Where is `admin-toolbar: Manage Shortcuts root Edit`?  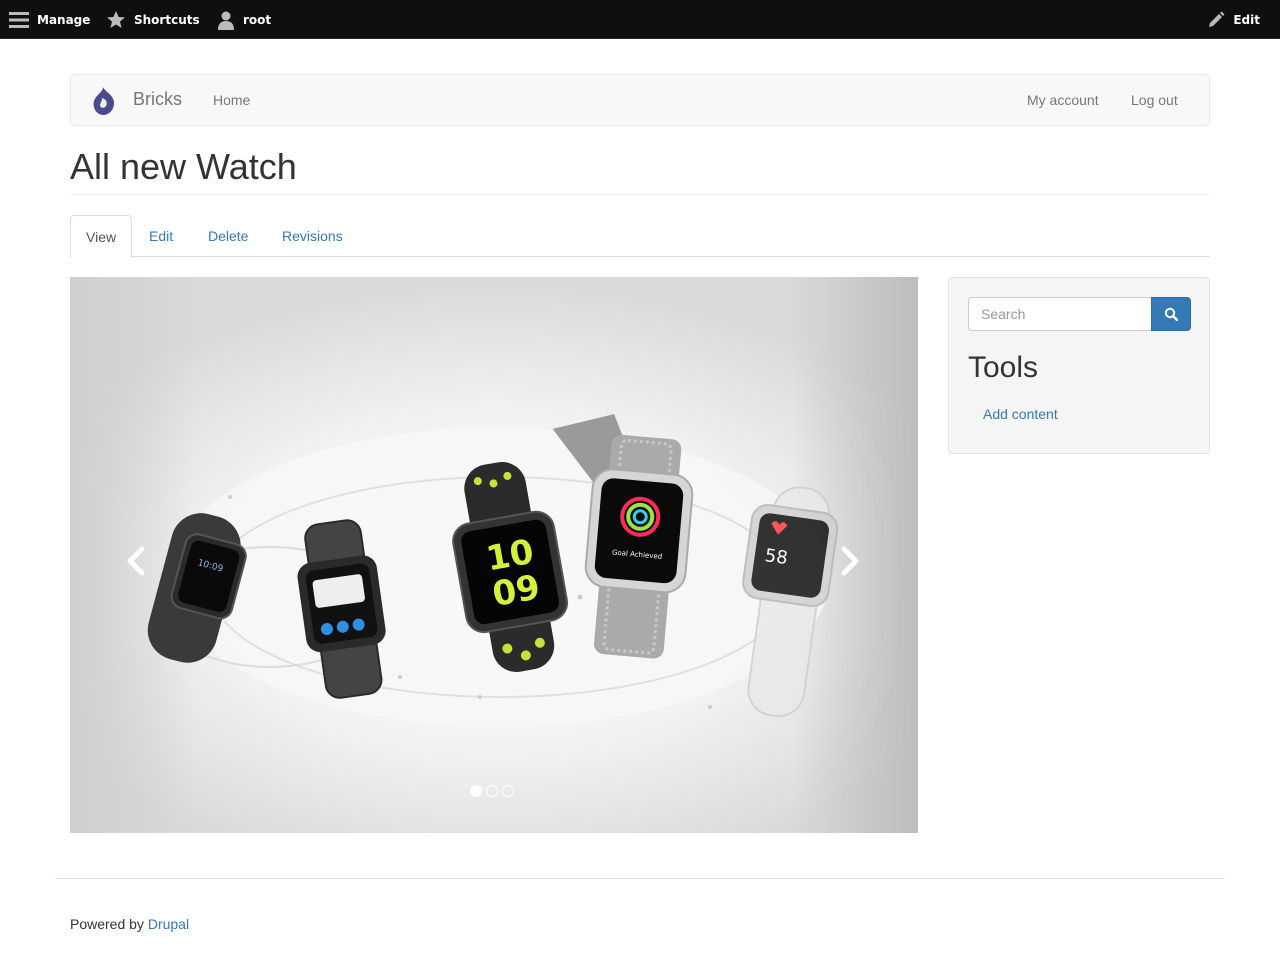 admin-toolbar: Manage Shortcuts root Edit is located at coordinates (640, 19).